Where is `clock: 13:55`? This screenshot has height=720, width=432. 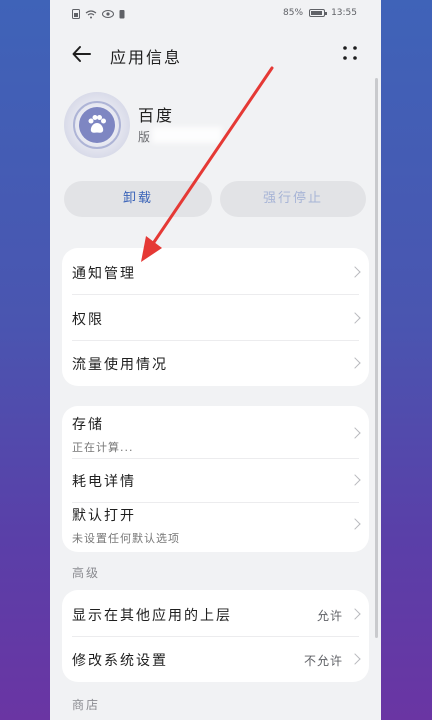 clock: 13:55 is located at coordinates (344, 13).